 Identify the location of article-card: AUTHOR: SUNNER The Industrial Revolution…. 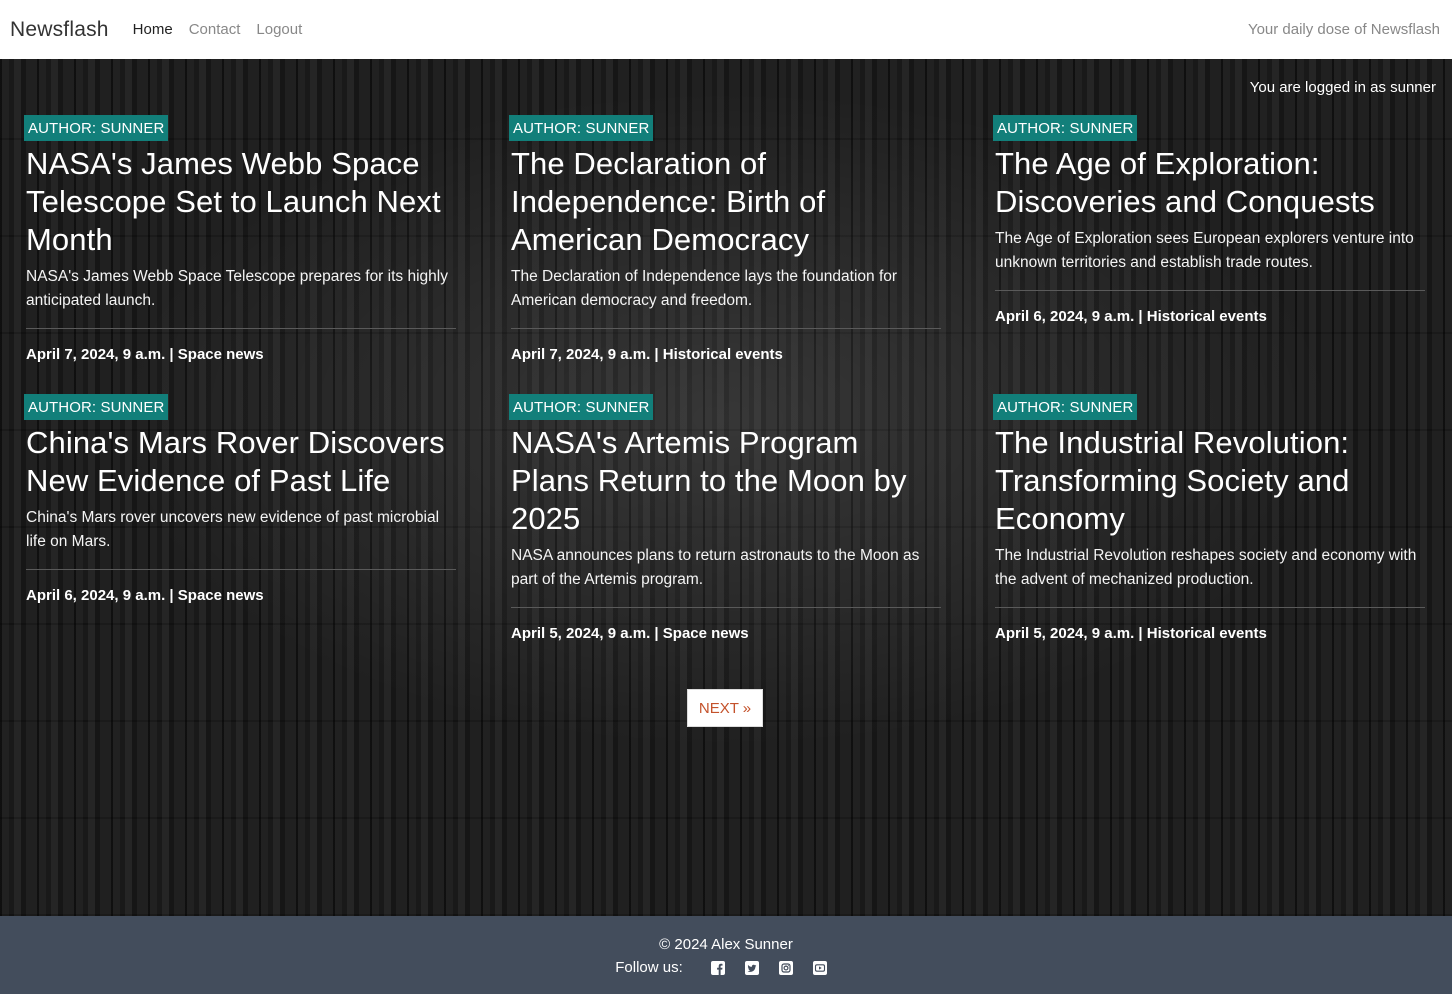
(1209, 518).